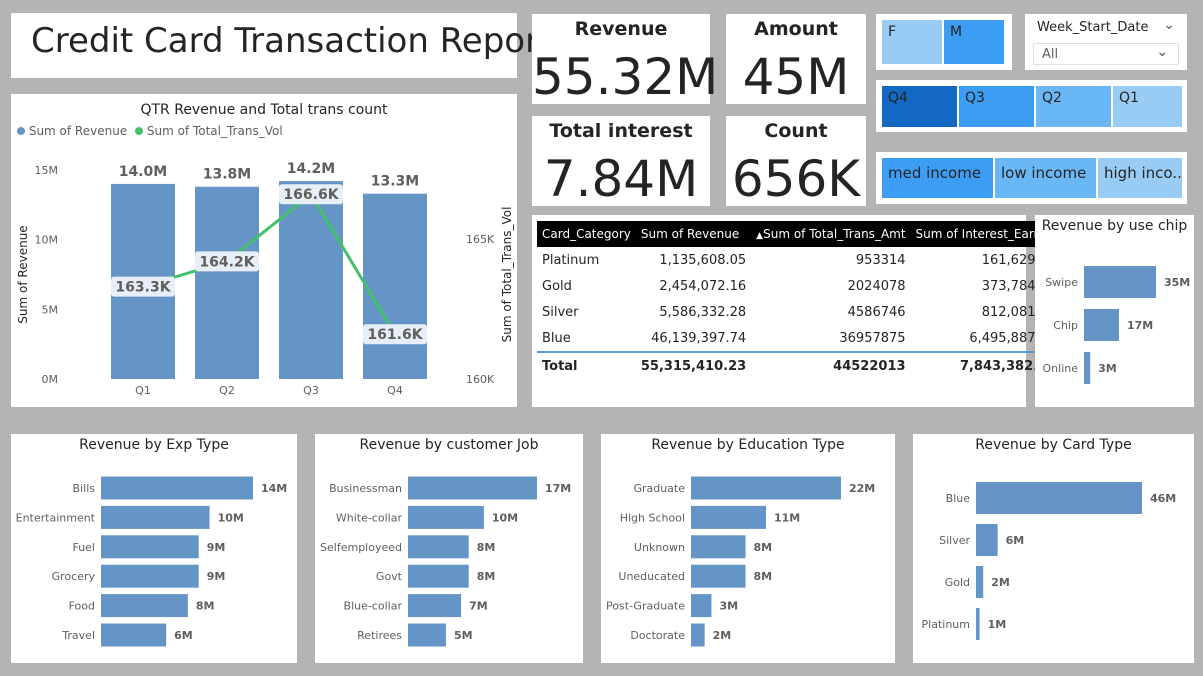  What do you see at coordinates (693, 365) in the screenshot?
I see `table-cell: 55,315,410.23` at bounding box center [693, 365].